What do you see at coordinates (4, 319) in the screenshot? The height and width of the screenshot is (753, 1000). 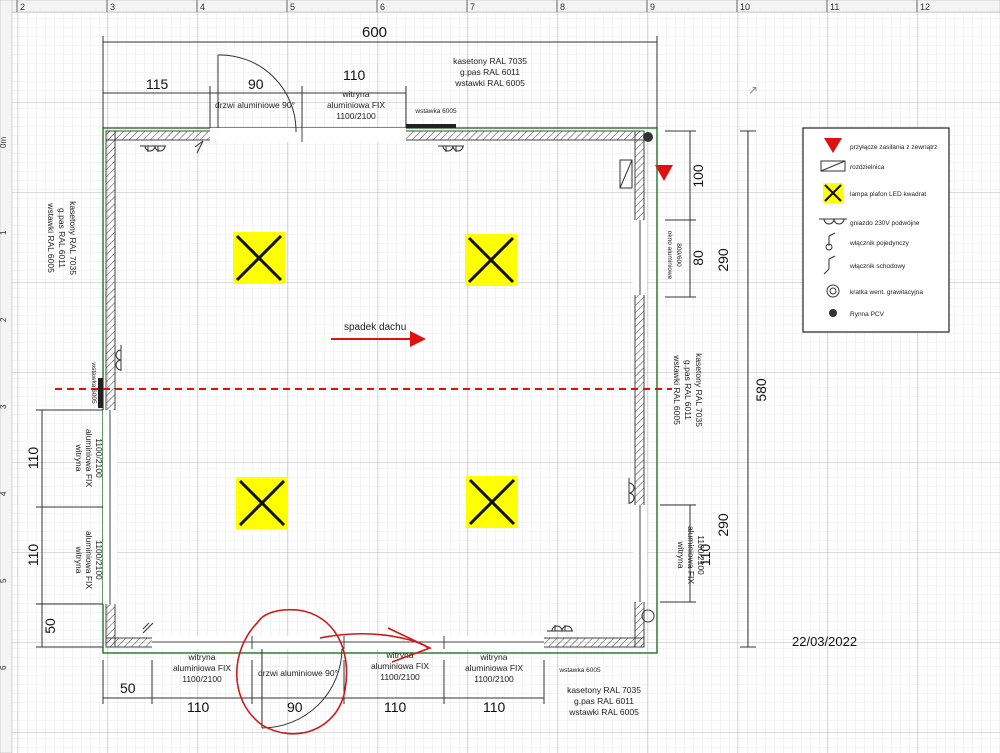 I see `left-ruler-label: 2` at bounding box center [4, 319].